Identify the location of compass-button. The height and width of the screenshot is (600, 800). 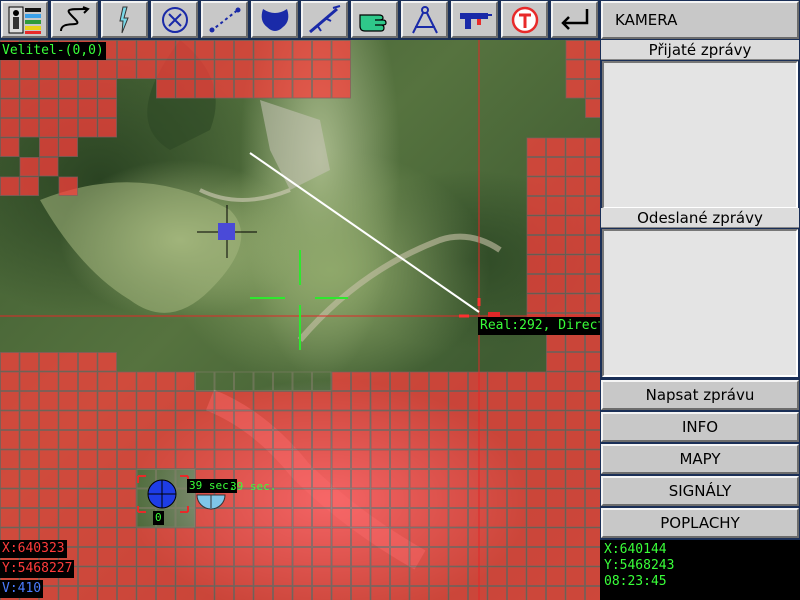
(424, 19).